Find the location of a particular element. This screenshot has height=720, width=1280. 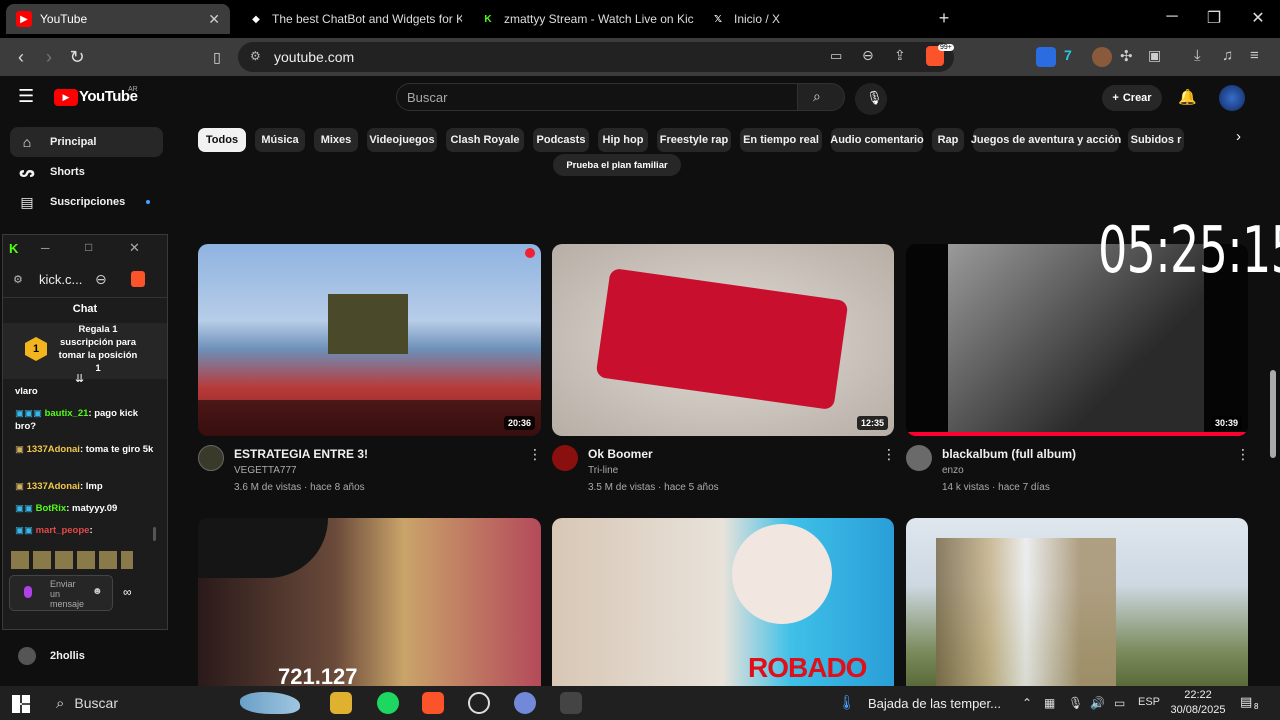

emoji-icon: ☻ is located at coordinates (97, 591).